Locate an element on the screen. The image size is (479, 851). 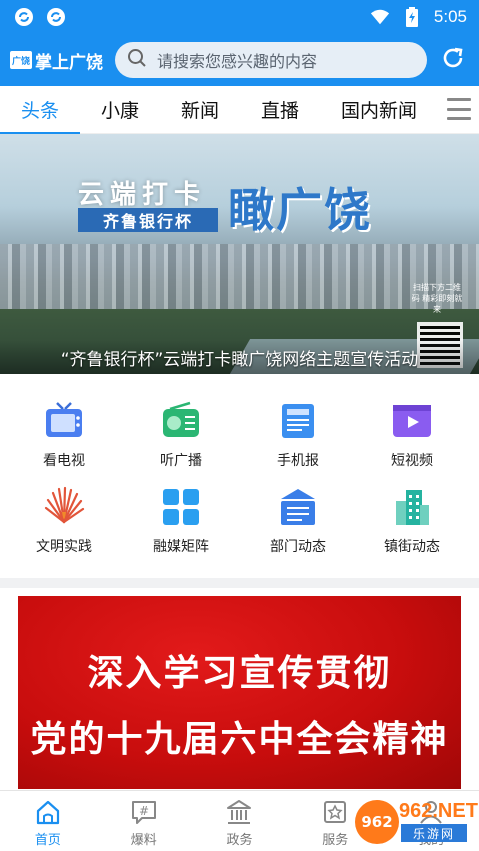
banner-title-line3: 瞰广饶 is located at coordinates (300, 210).